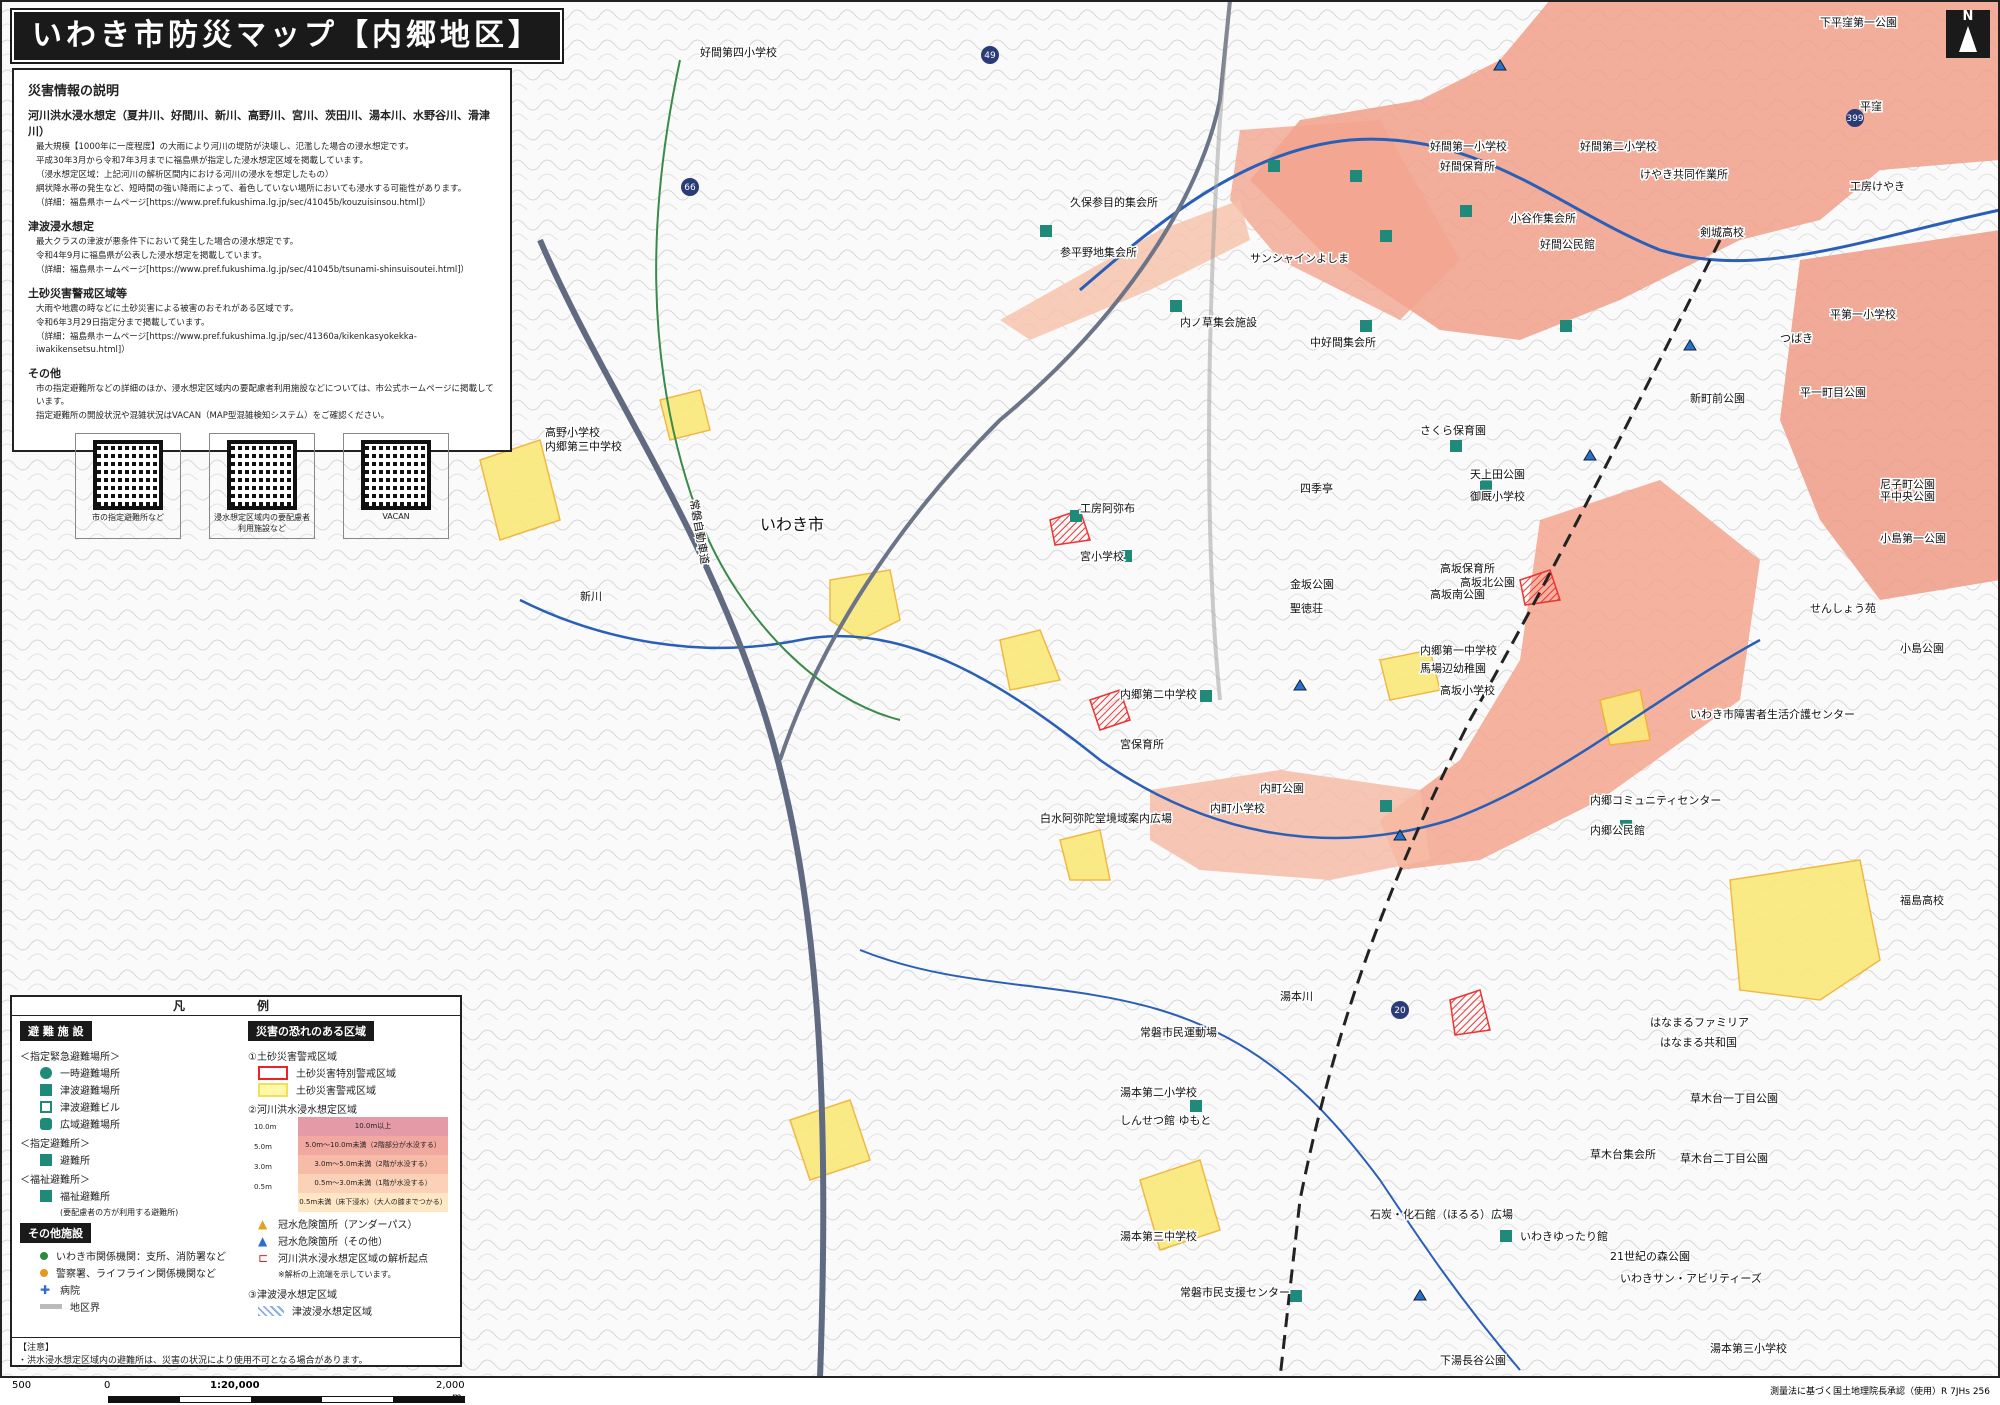  What do you see at coordinates (1858, 22) in the screenshot?
I see `map-label: 下平窪第一公園` at bounding box center [1858, 22].